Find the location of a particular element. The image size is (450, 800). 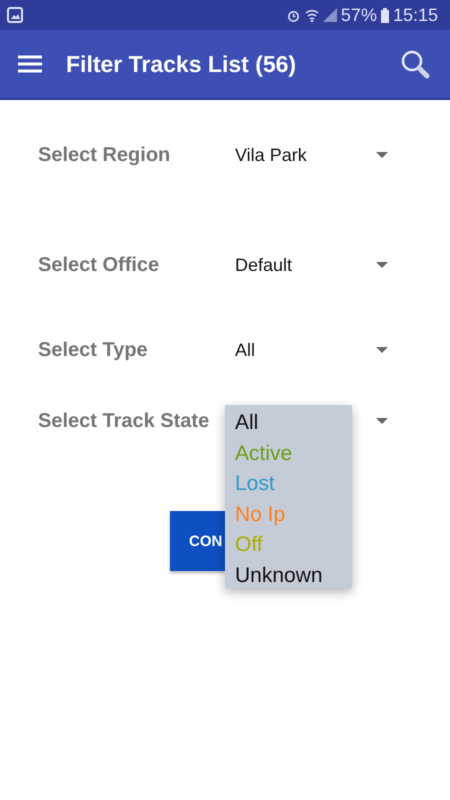

clock: 15:15 is located at coordinates (415, 15).